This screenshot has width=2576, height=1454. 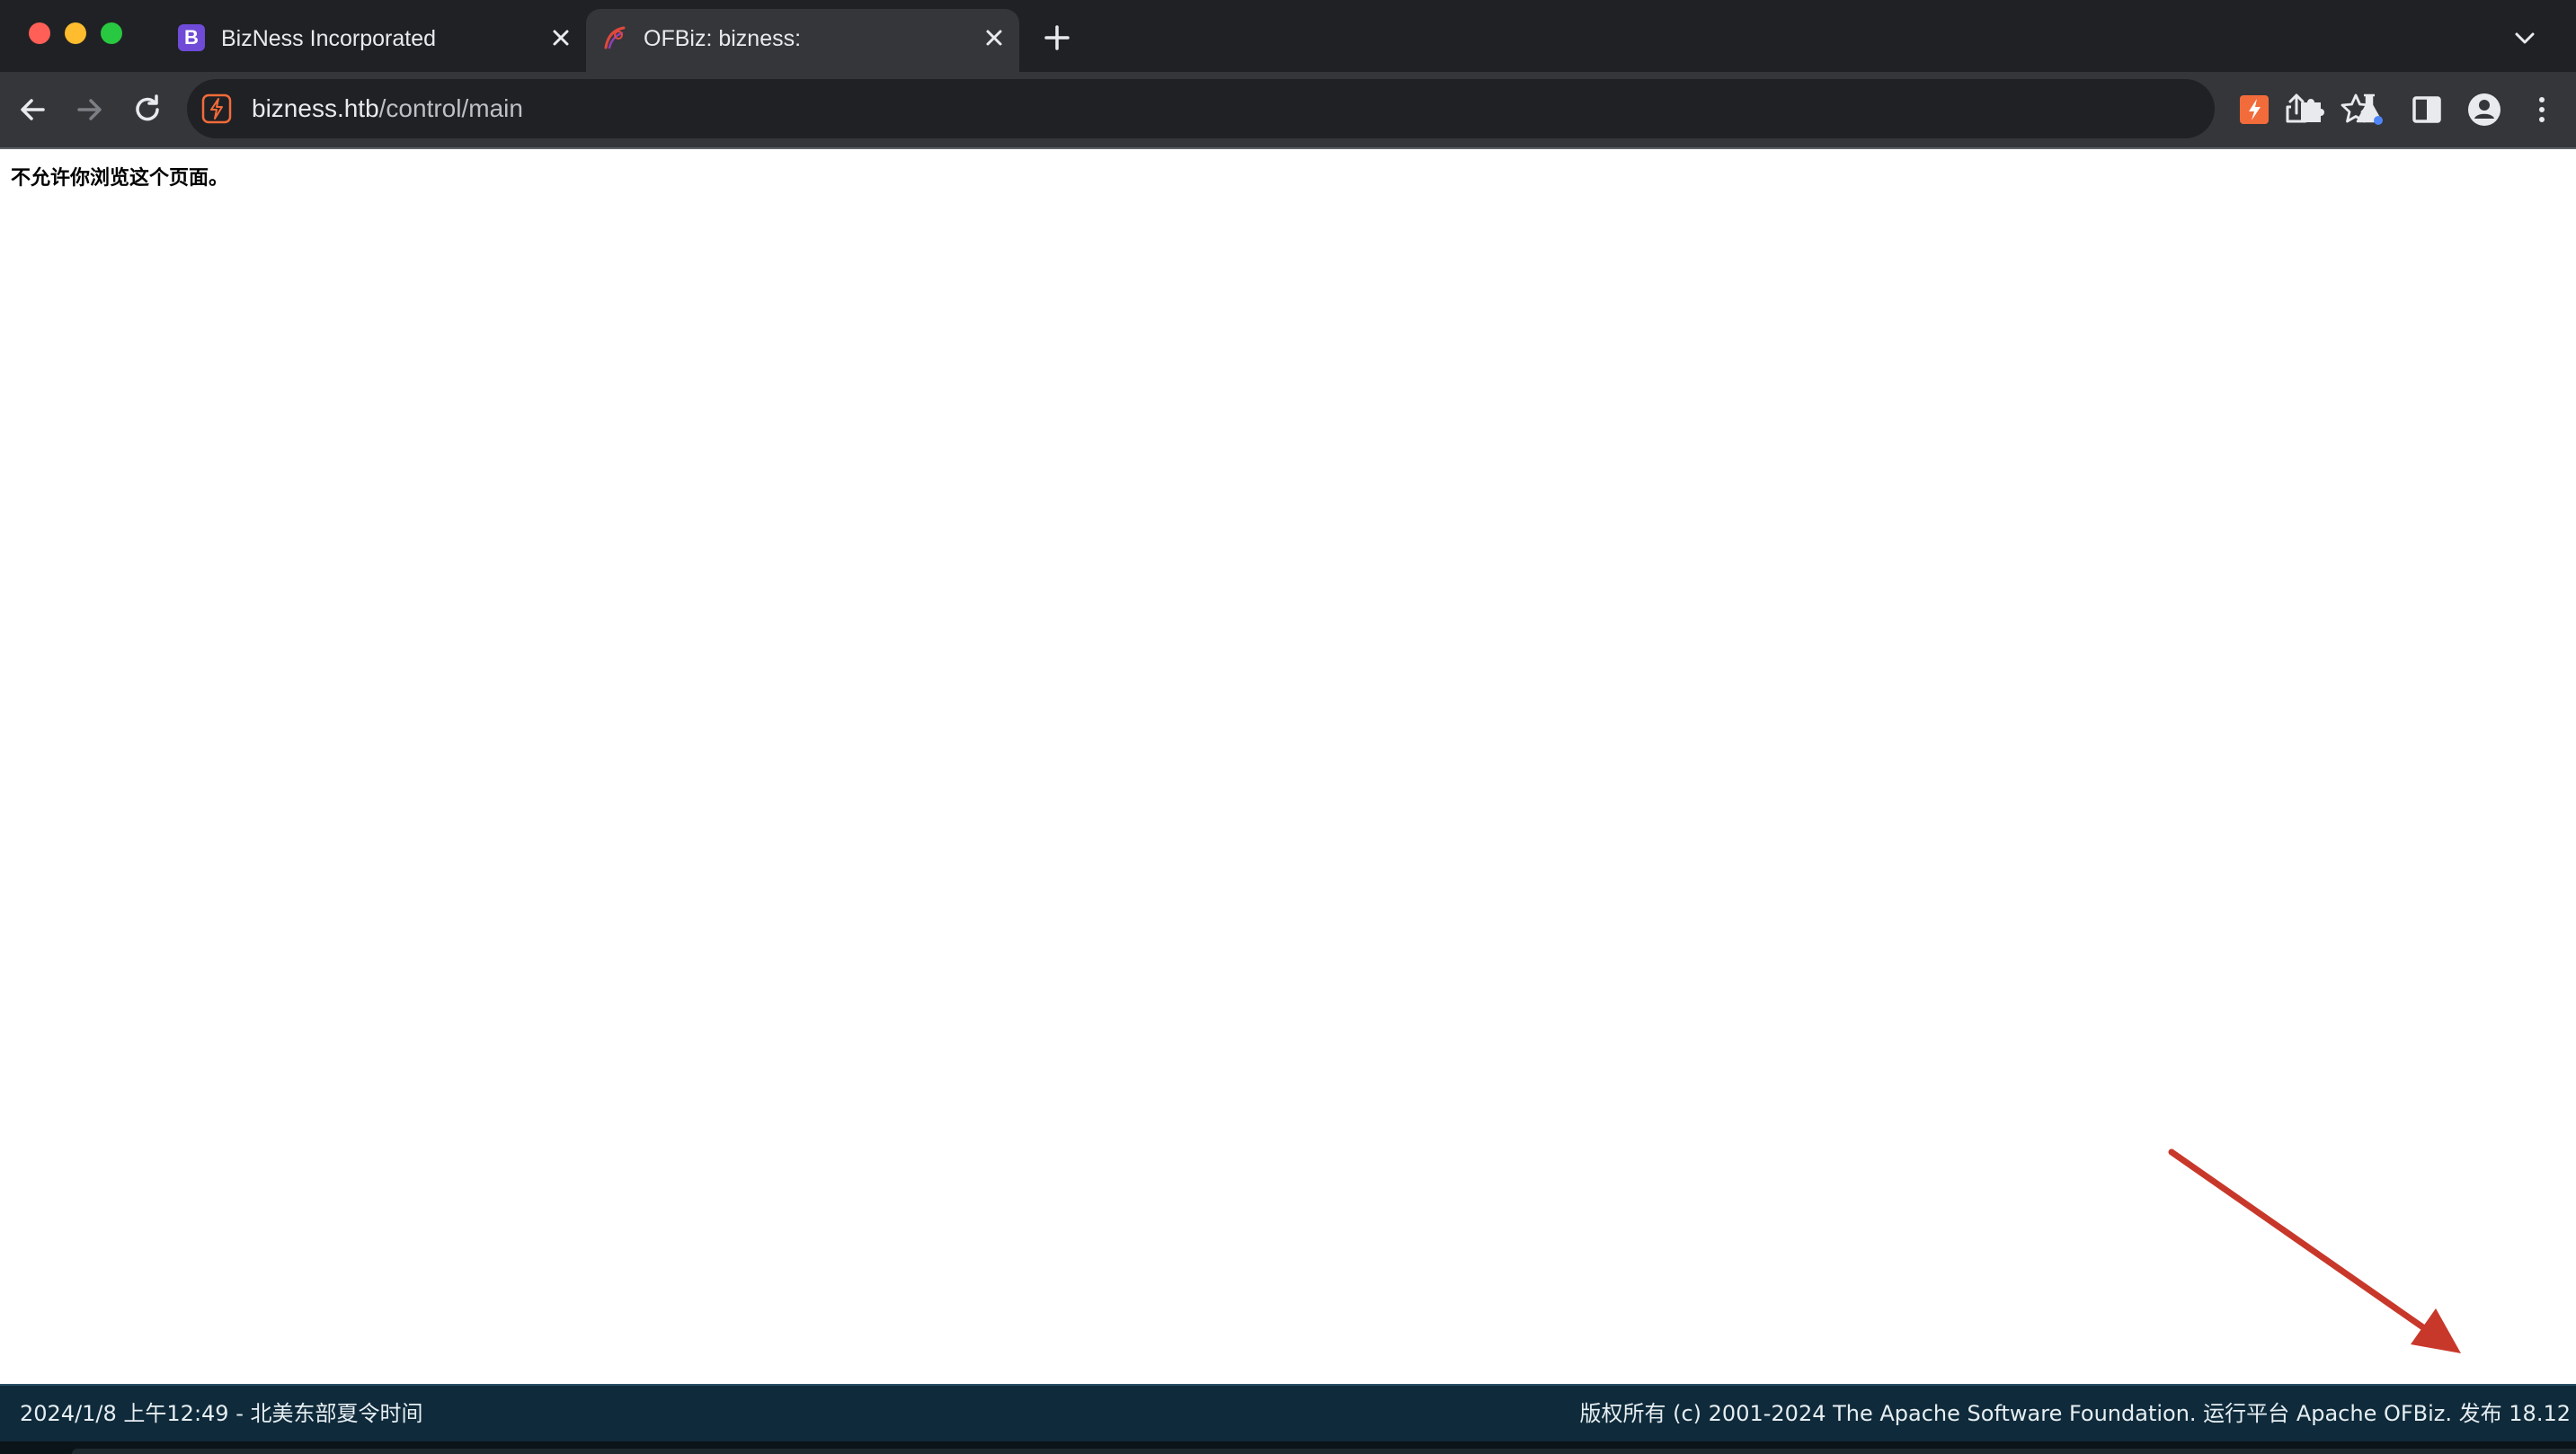 I want to click on footer-timestamp: 2024/1/8 上午12:49 - 北美东部夏令时间, so click(x=221, y=1413).